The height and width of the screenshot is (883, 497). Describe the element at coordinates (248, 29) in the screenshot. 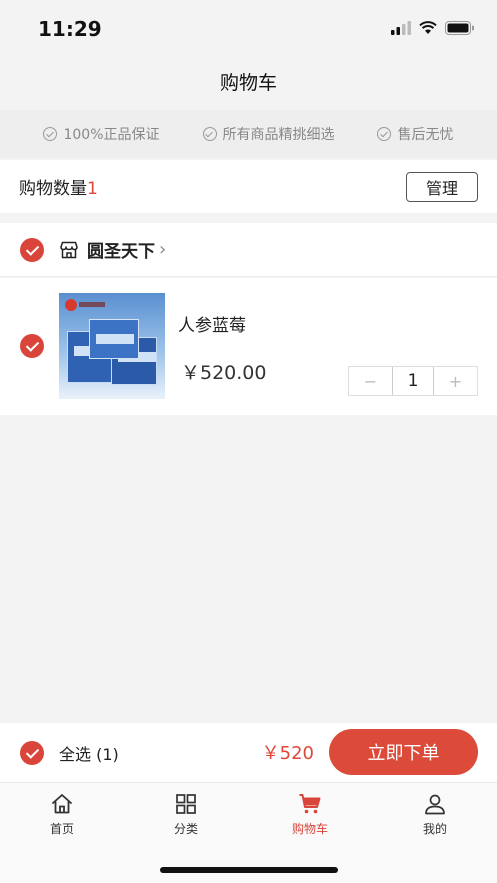

I see `status-bar: 11:29` at that location.